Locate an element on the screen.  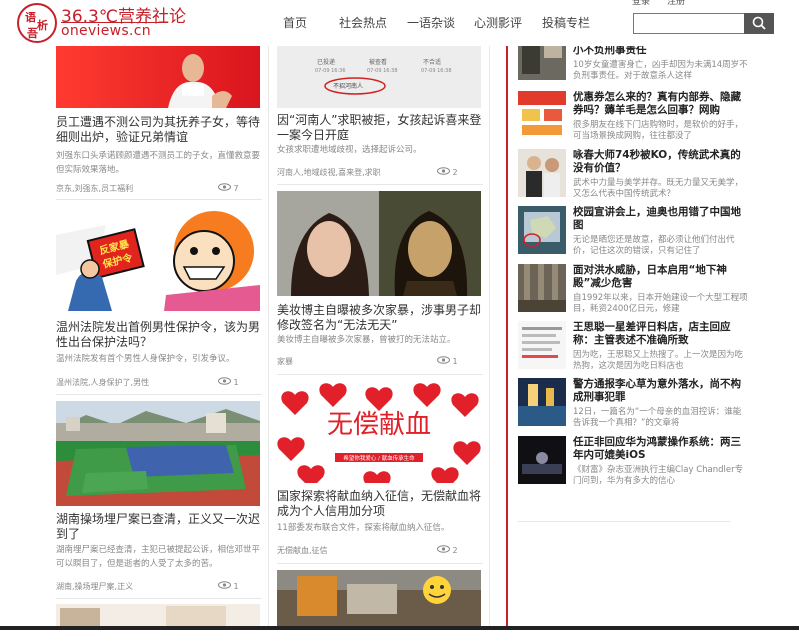
logo-glyph: 语 is located at coordinates (30, 17).